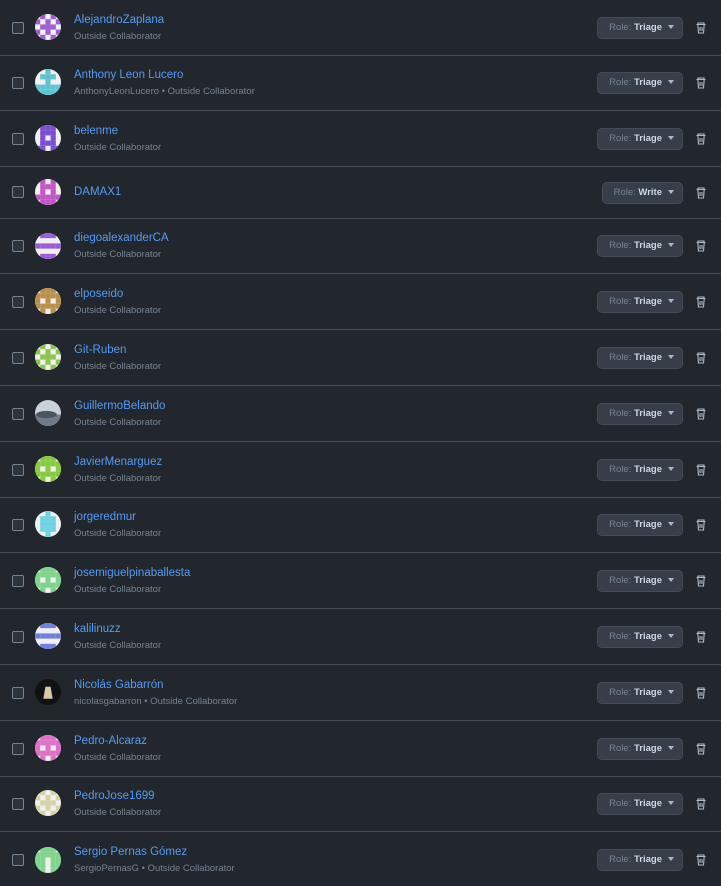  I want to click on member-name-link: Sergio Pernas Gómez, so click(130, 852).